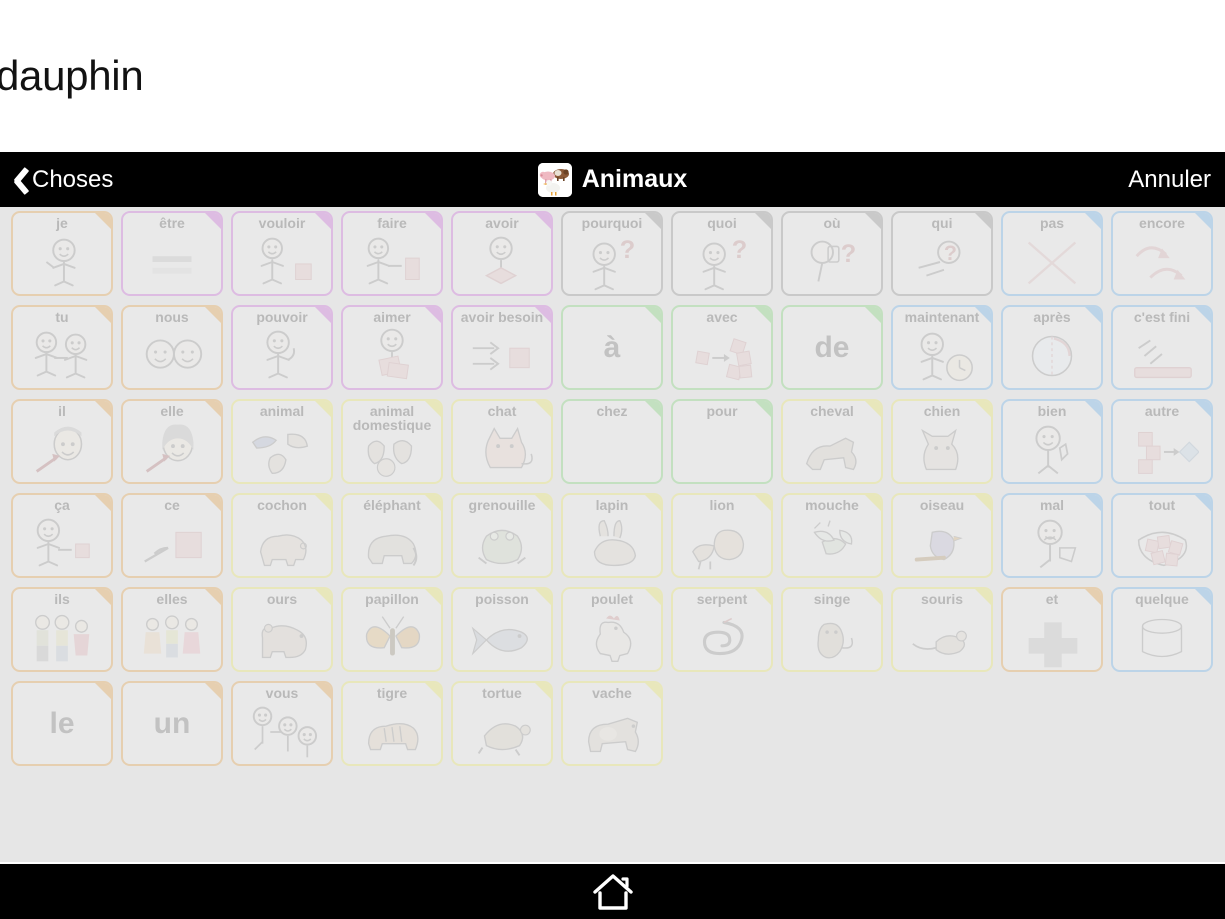  I want to click on symbol-cell: vache, so click(612, 723).